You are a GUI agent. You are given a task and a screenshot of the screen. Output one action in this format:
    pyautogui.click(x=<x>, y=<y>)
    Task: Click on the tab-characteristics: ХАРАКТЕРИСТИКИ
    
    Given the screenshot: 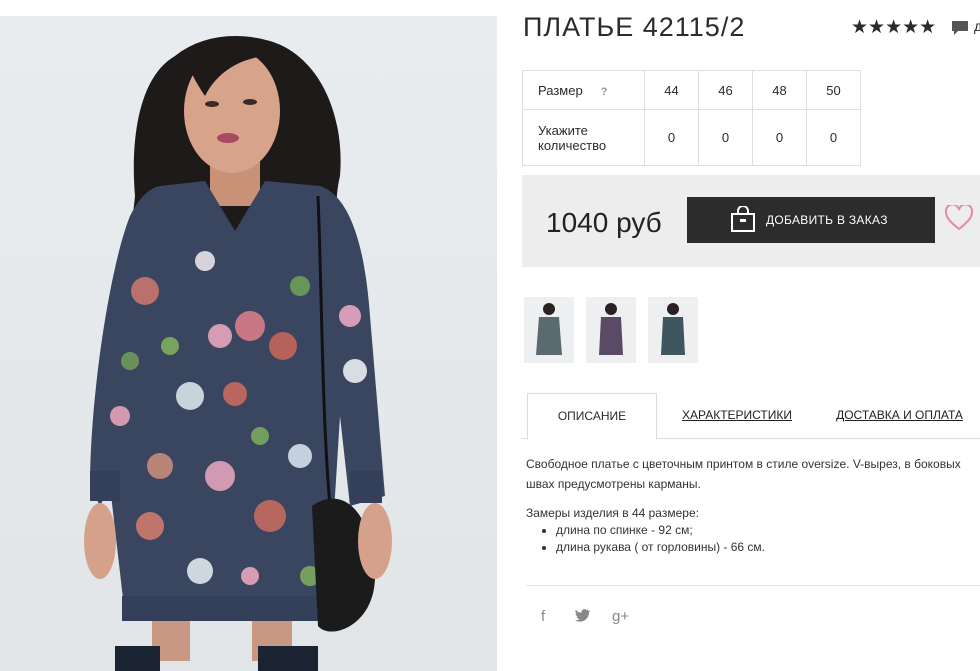 What is the action you would take?
    pyautogui.click(x=737, y=415)
    